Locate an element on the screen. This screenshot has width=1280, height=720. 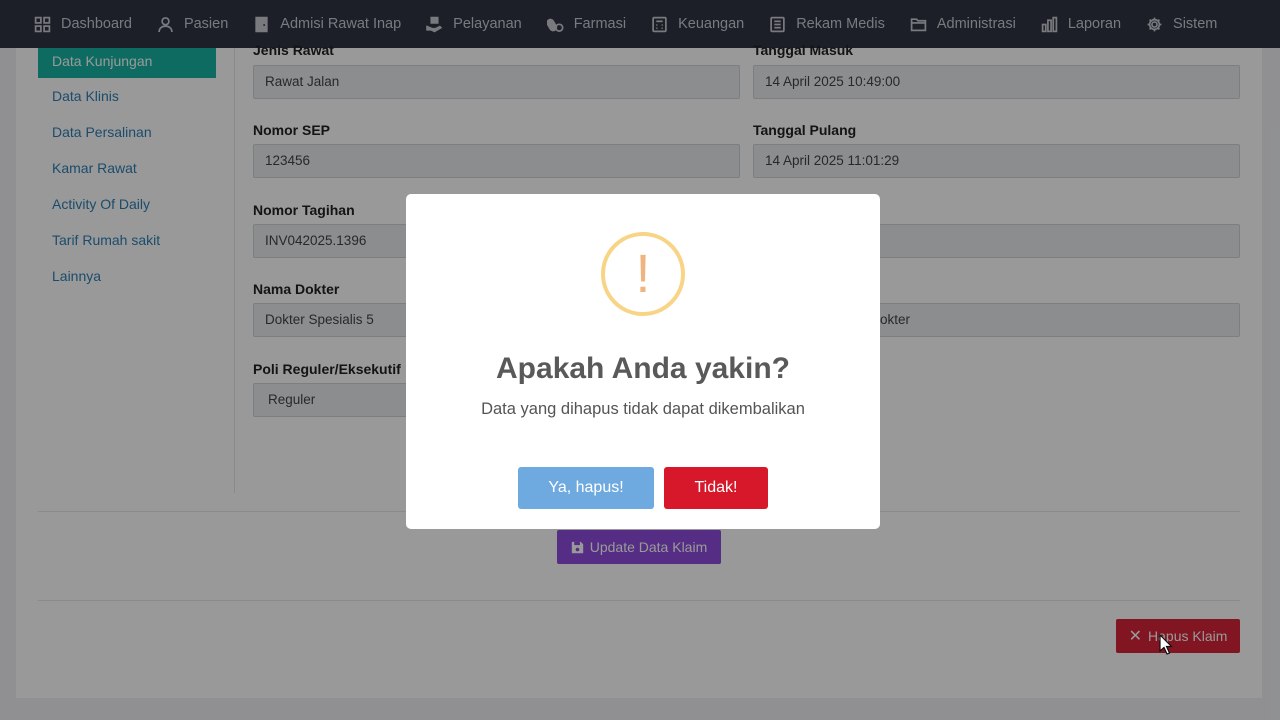
warning-icon: ! is located at coordinates (643, 274).